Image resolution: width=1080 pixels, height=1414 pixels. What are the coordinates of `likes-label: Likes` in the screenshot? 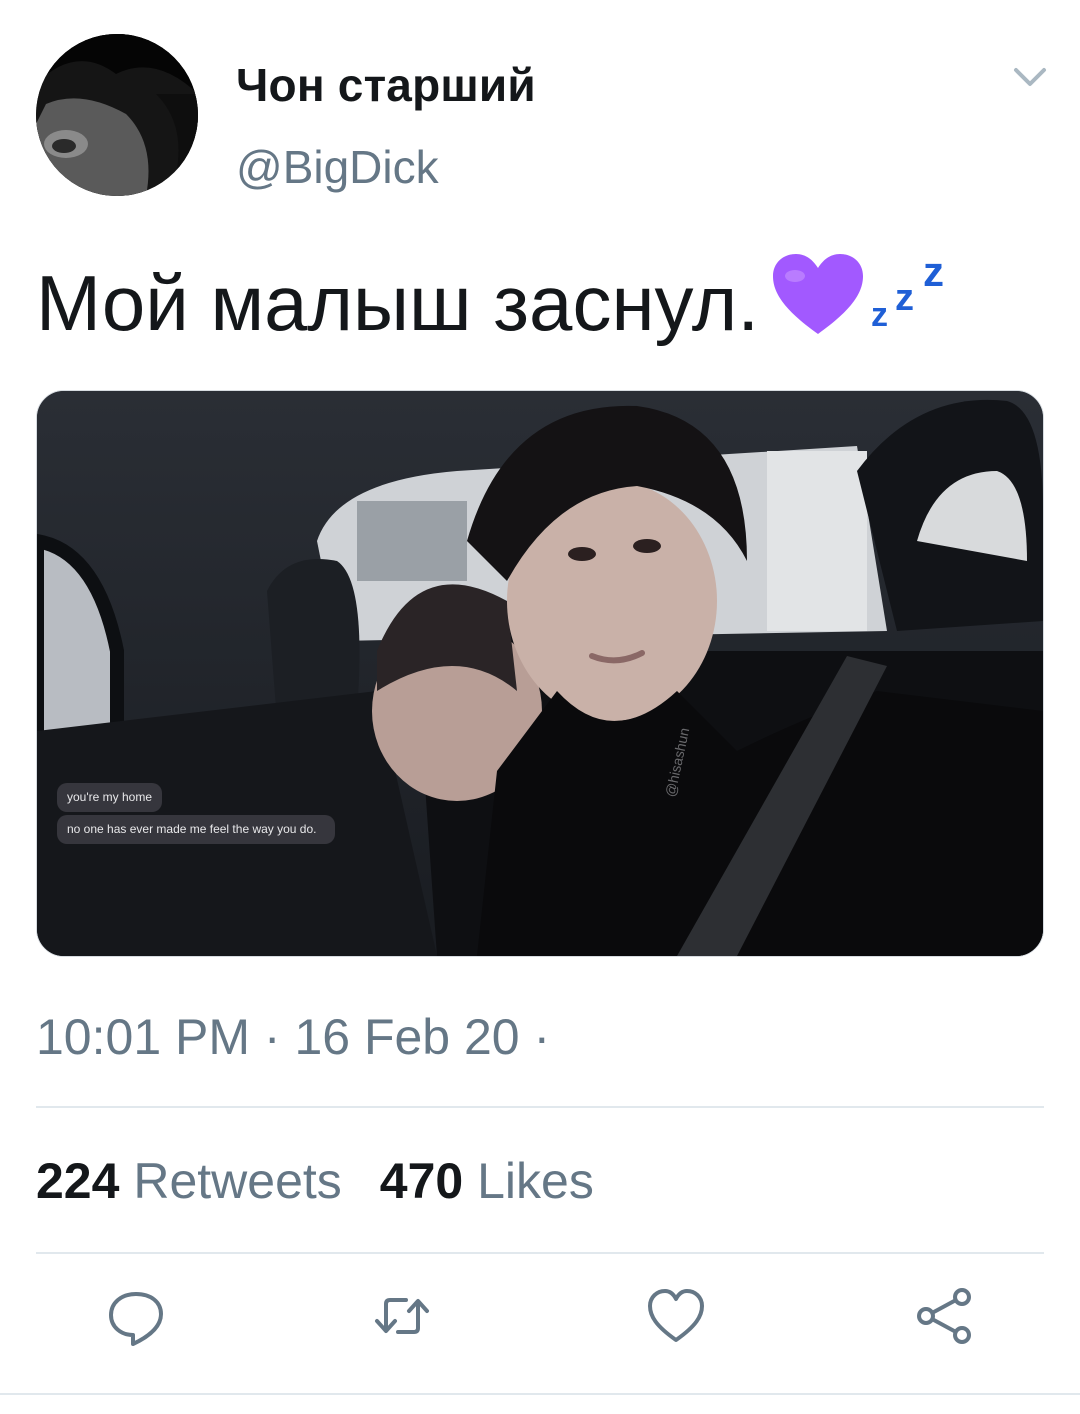 It's located at (535, 1181).